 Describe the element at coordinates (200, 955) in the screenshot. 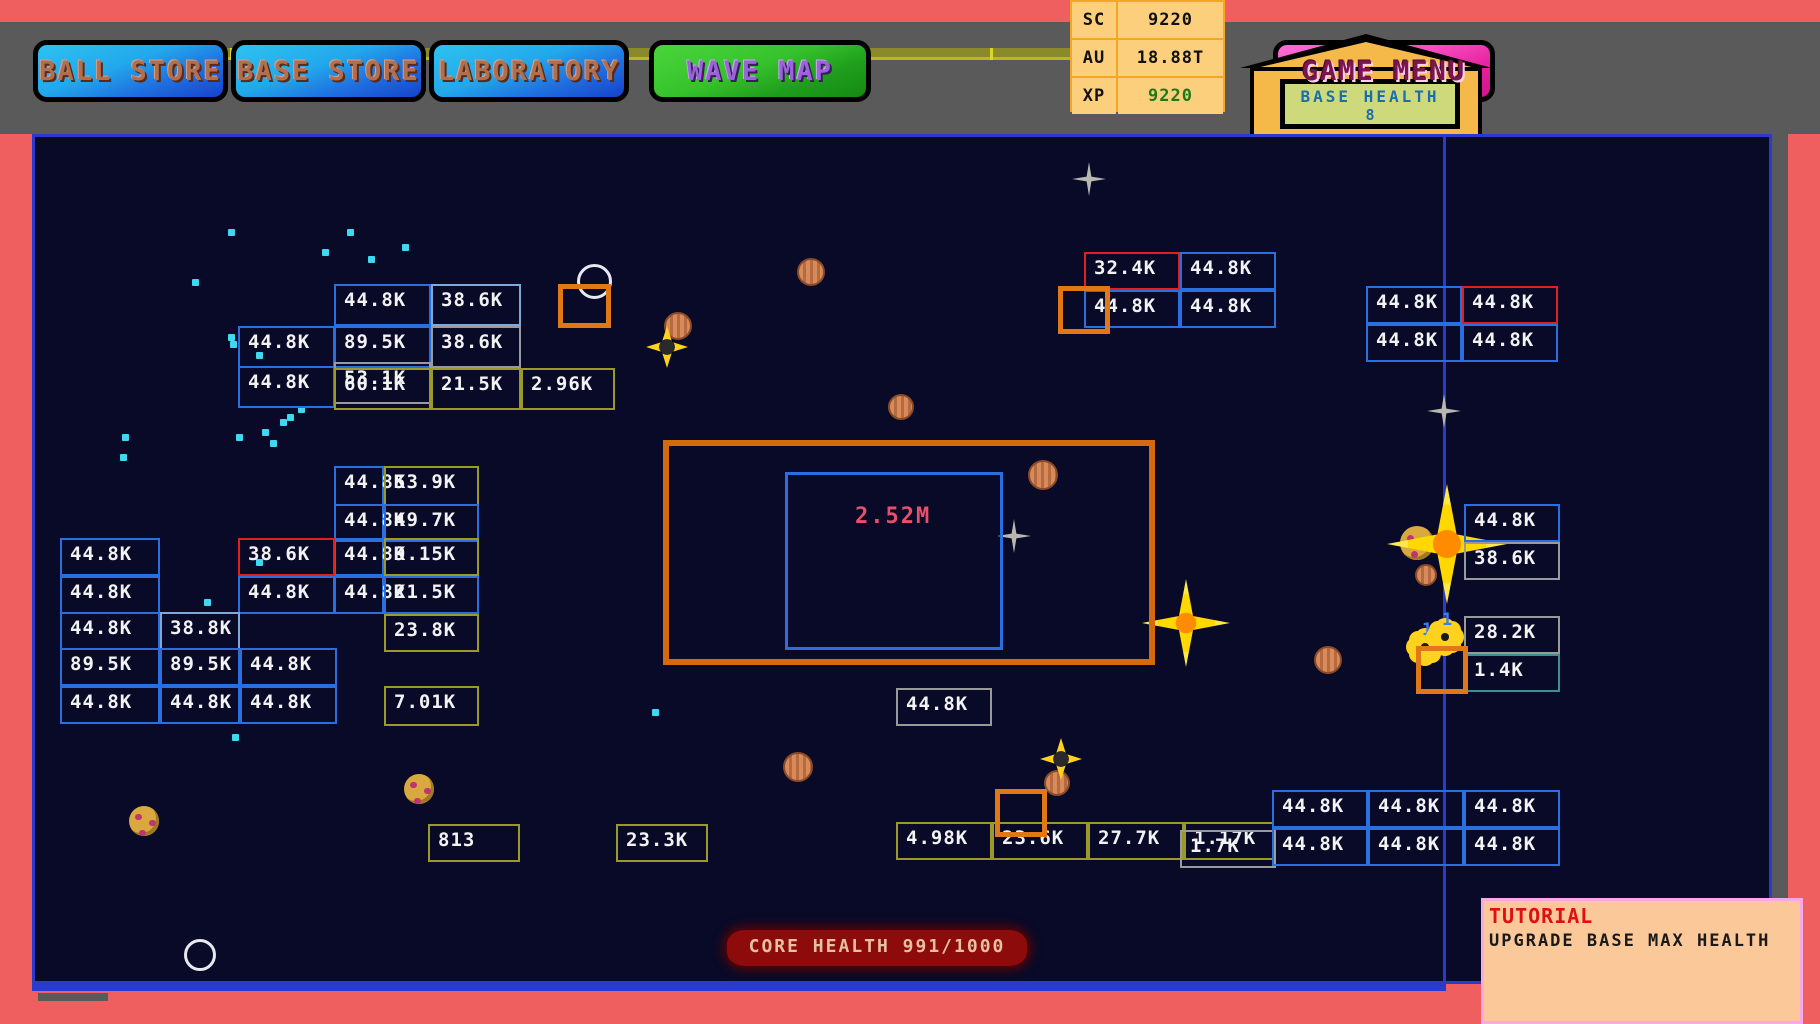

I see `ring-ball` at that location.